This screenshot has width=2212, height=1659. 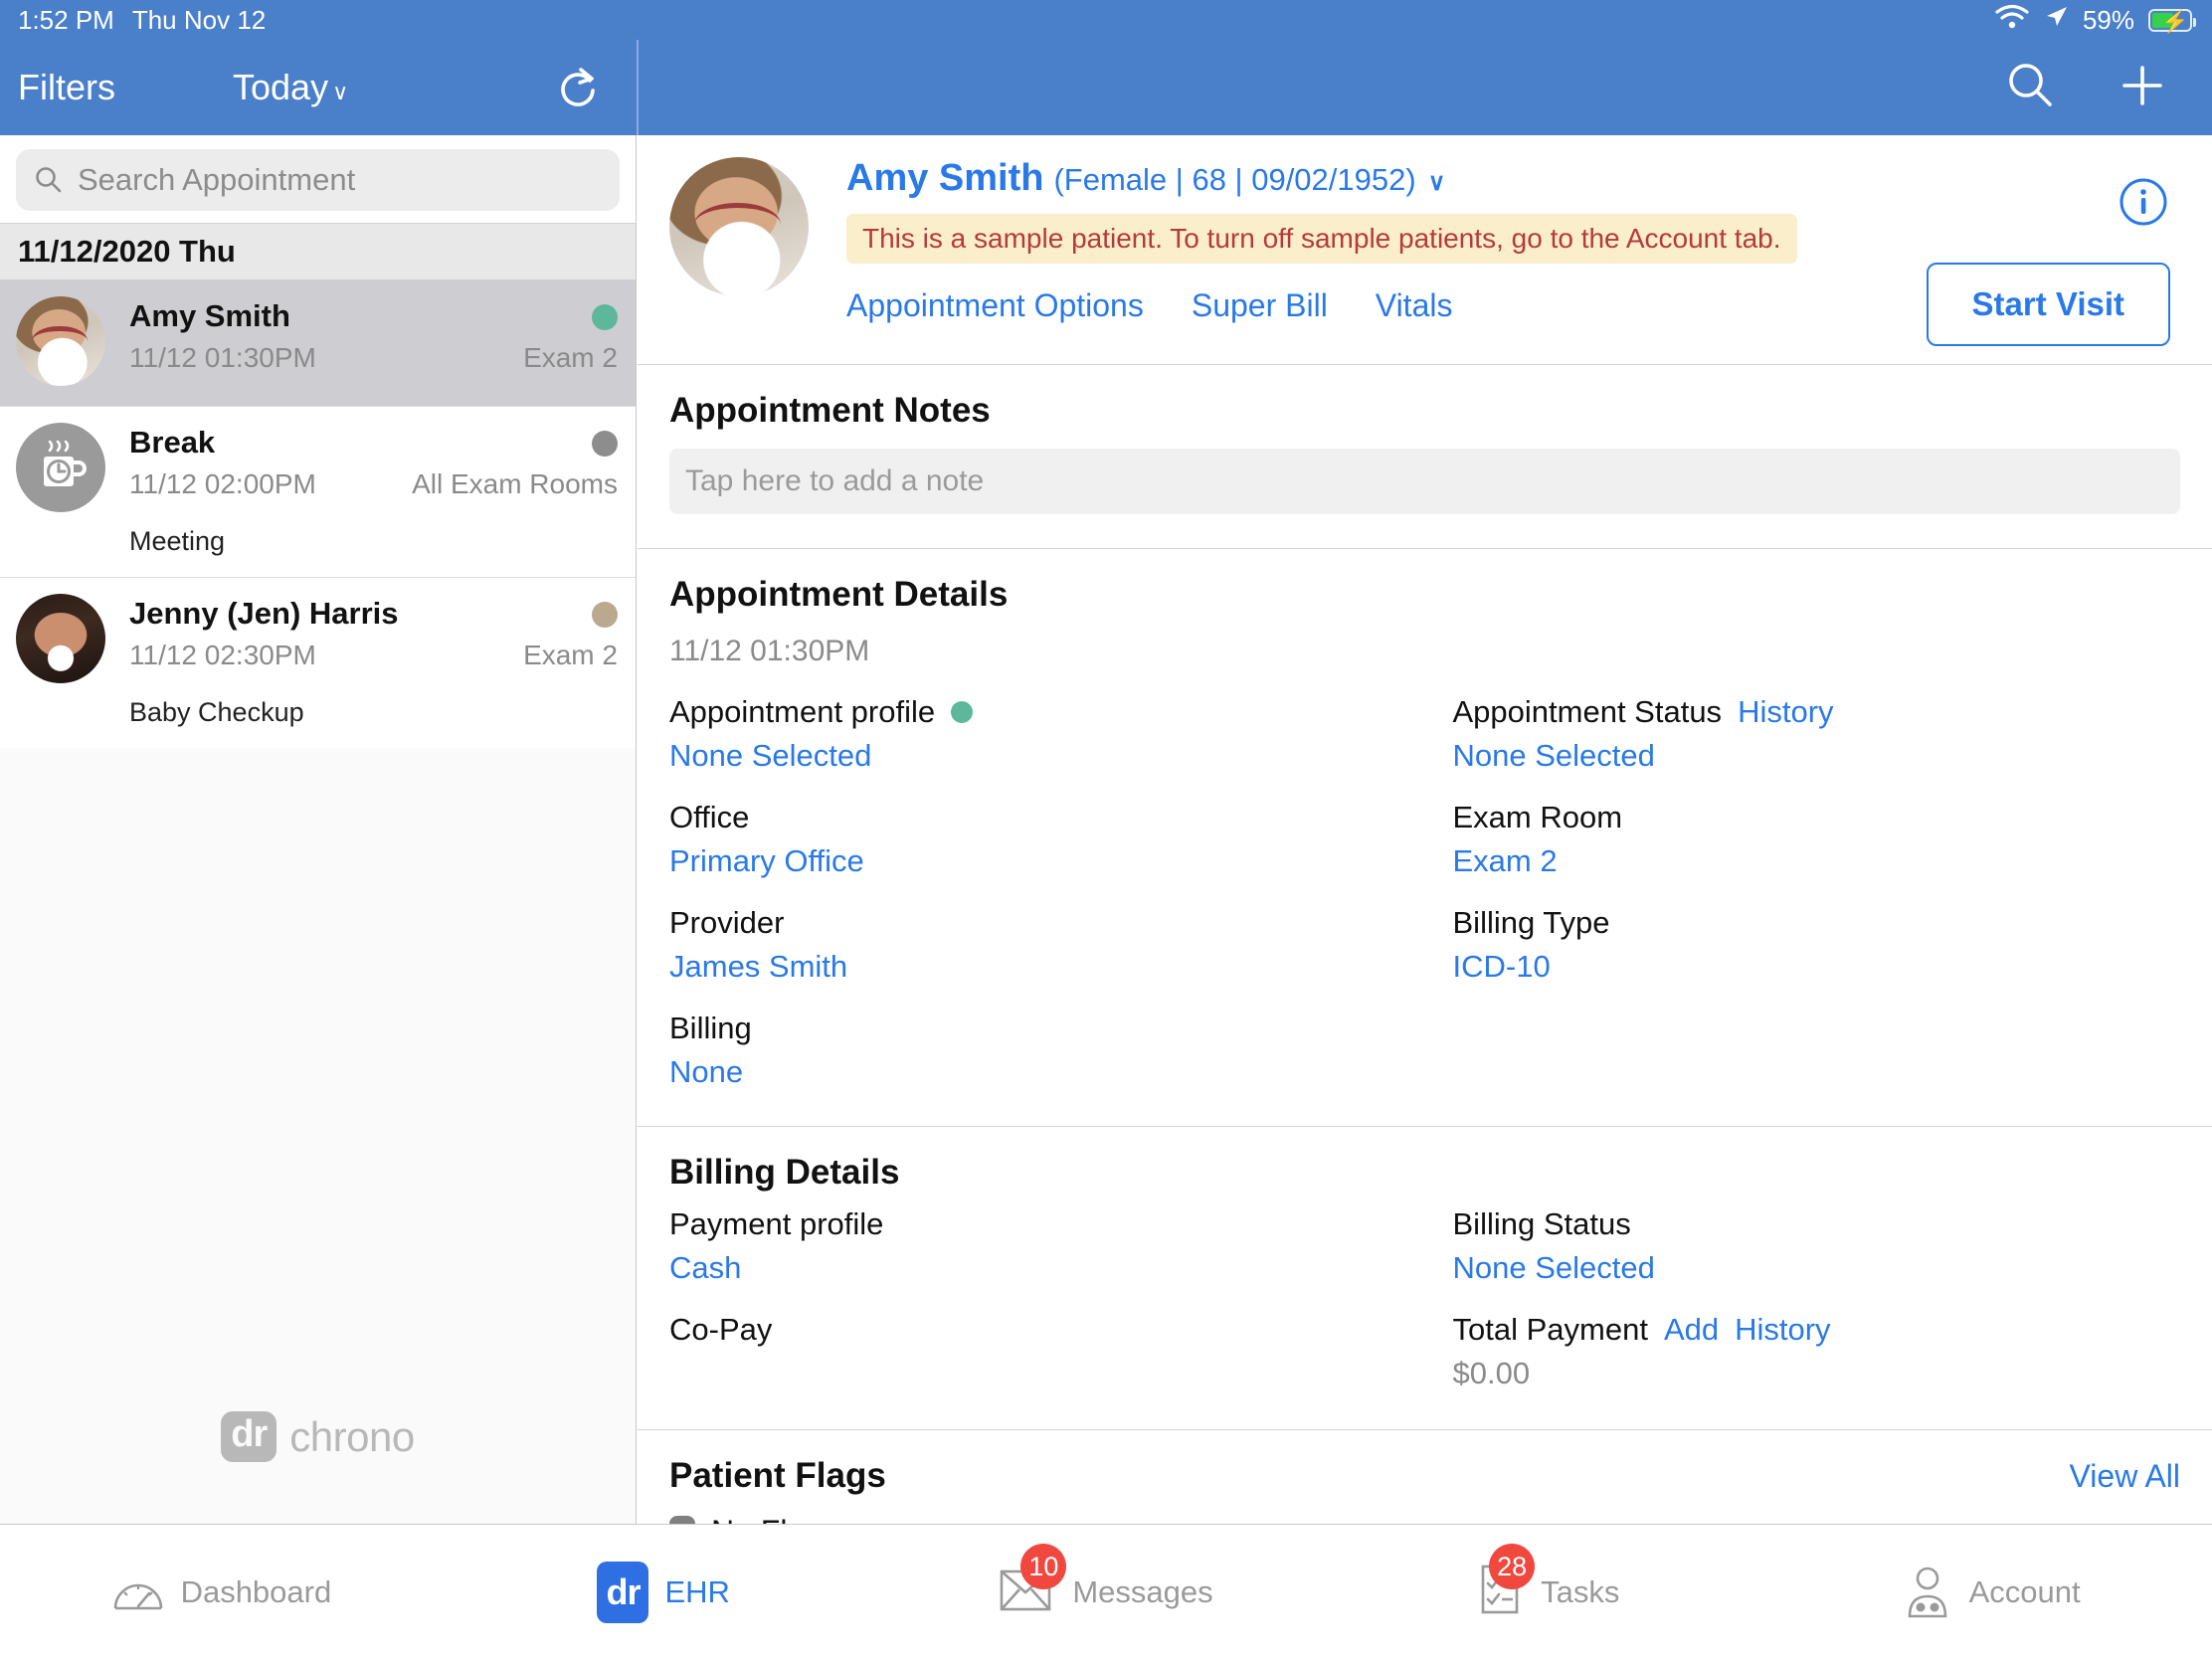 What do you see at coordinates (739, 226) in the screenshot?
I see `patient-avatar` at bounding box center [739, 226].